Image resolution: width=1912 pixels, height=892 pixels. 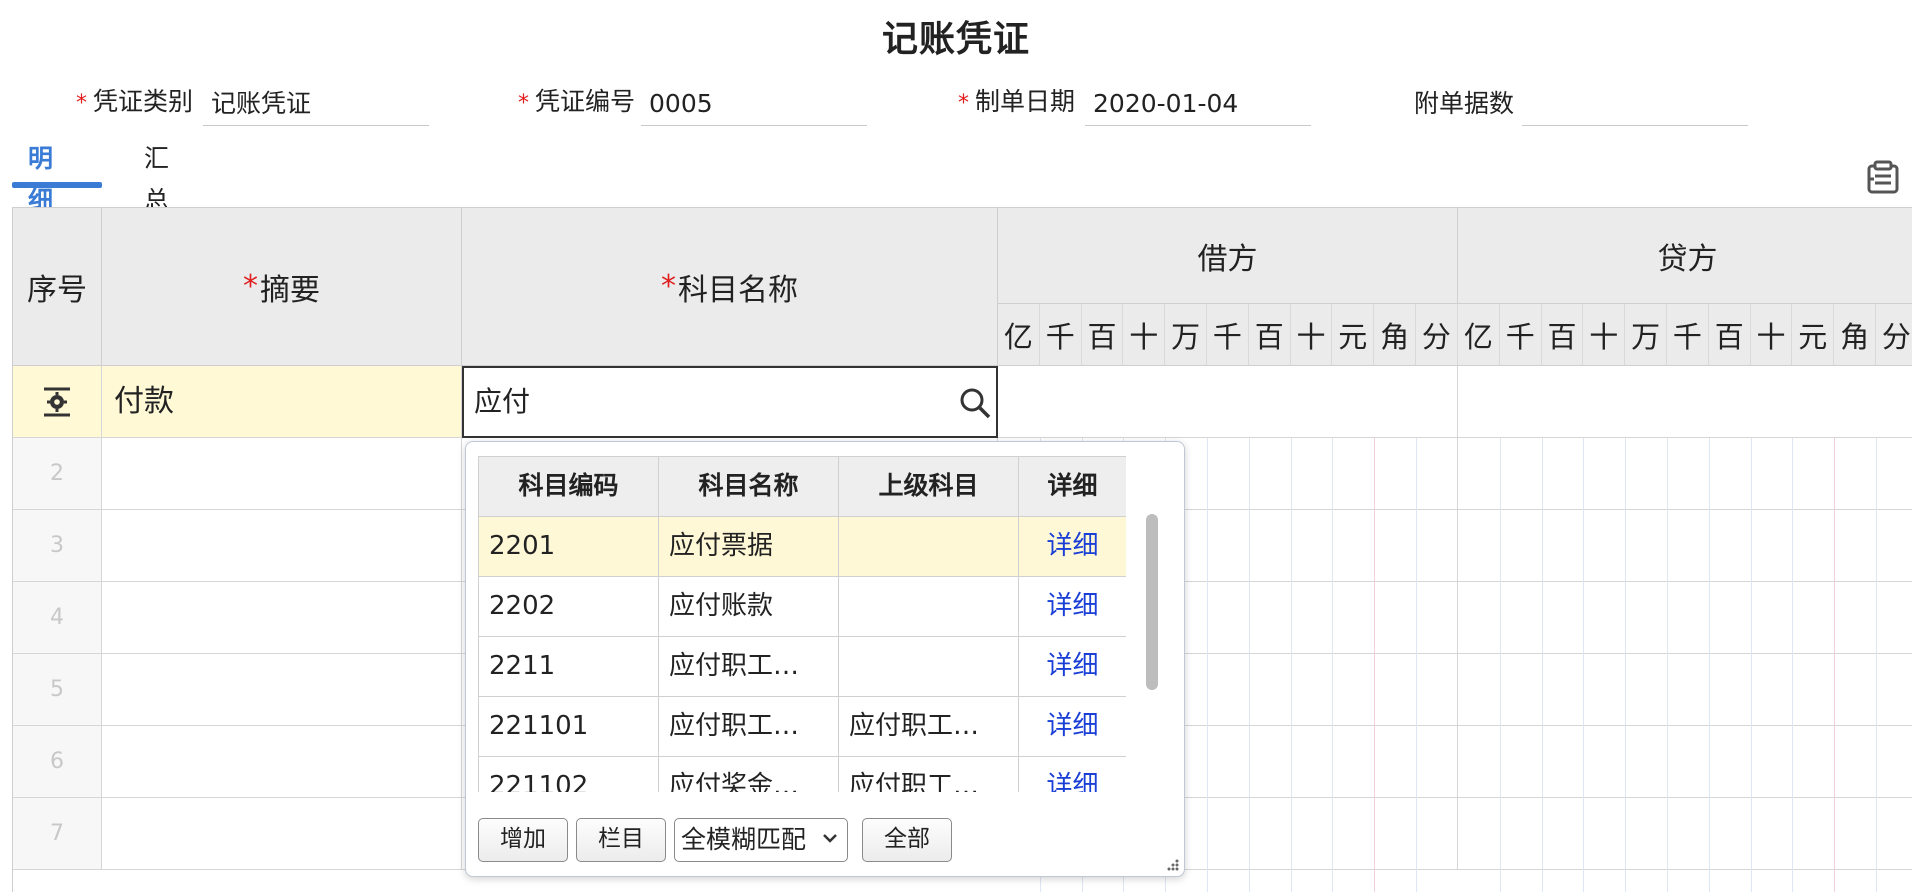 I want to click on voucher-type-field: * 凭证类别 记账凭证, so click(x=253, y=104).